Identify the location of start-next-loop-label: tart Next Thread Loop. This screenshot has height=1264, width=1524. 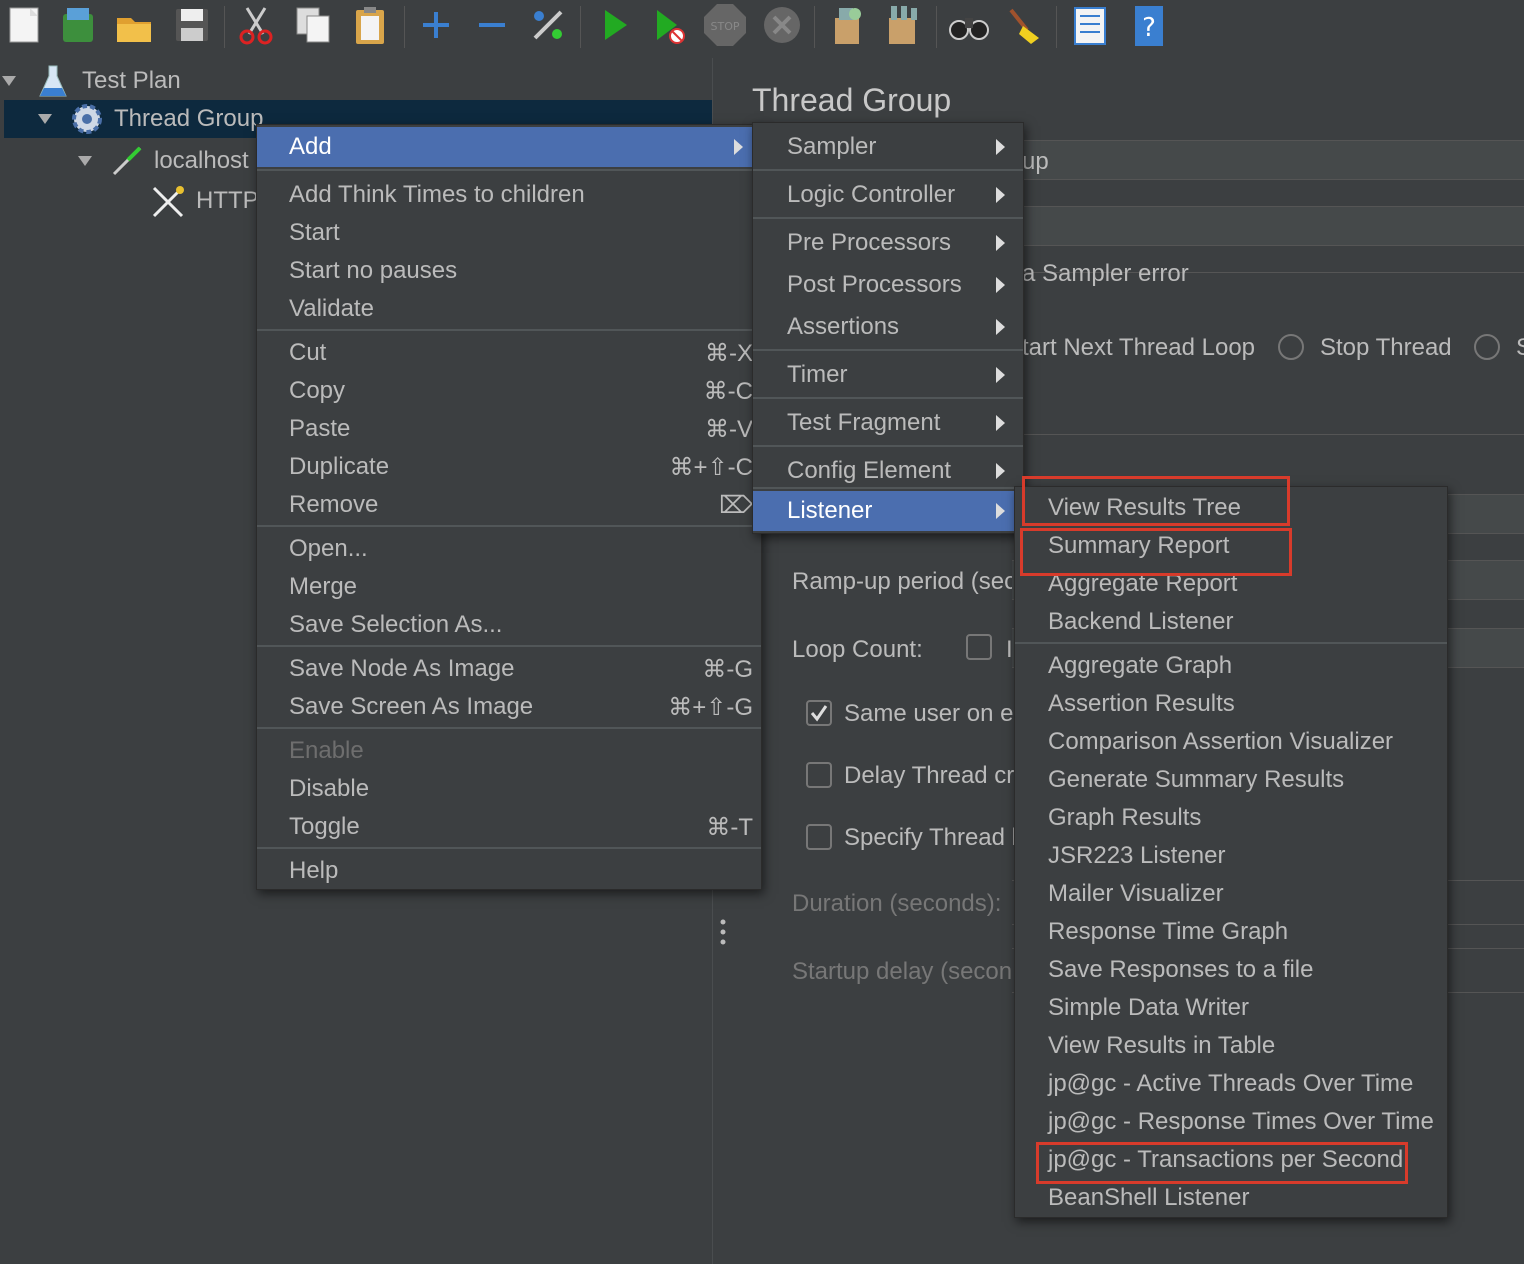
(1138, 348).